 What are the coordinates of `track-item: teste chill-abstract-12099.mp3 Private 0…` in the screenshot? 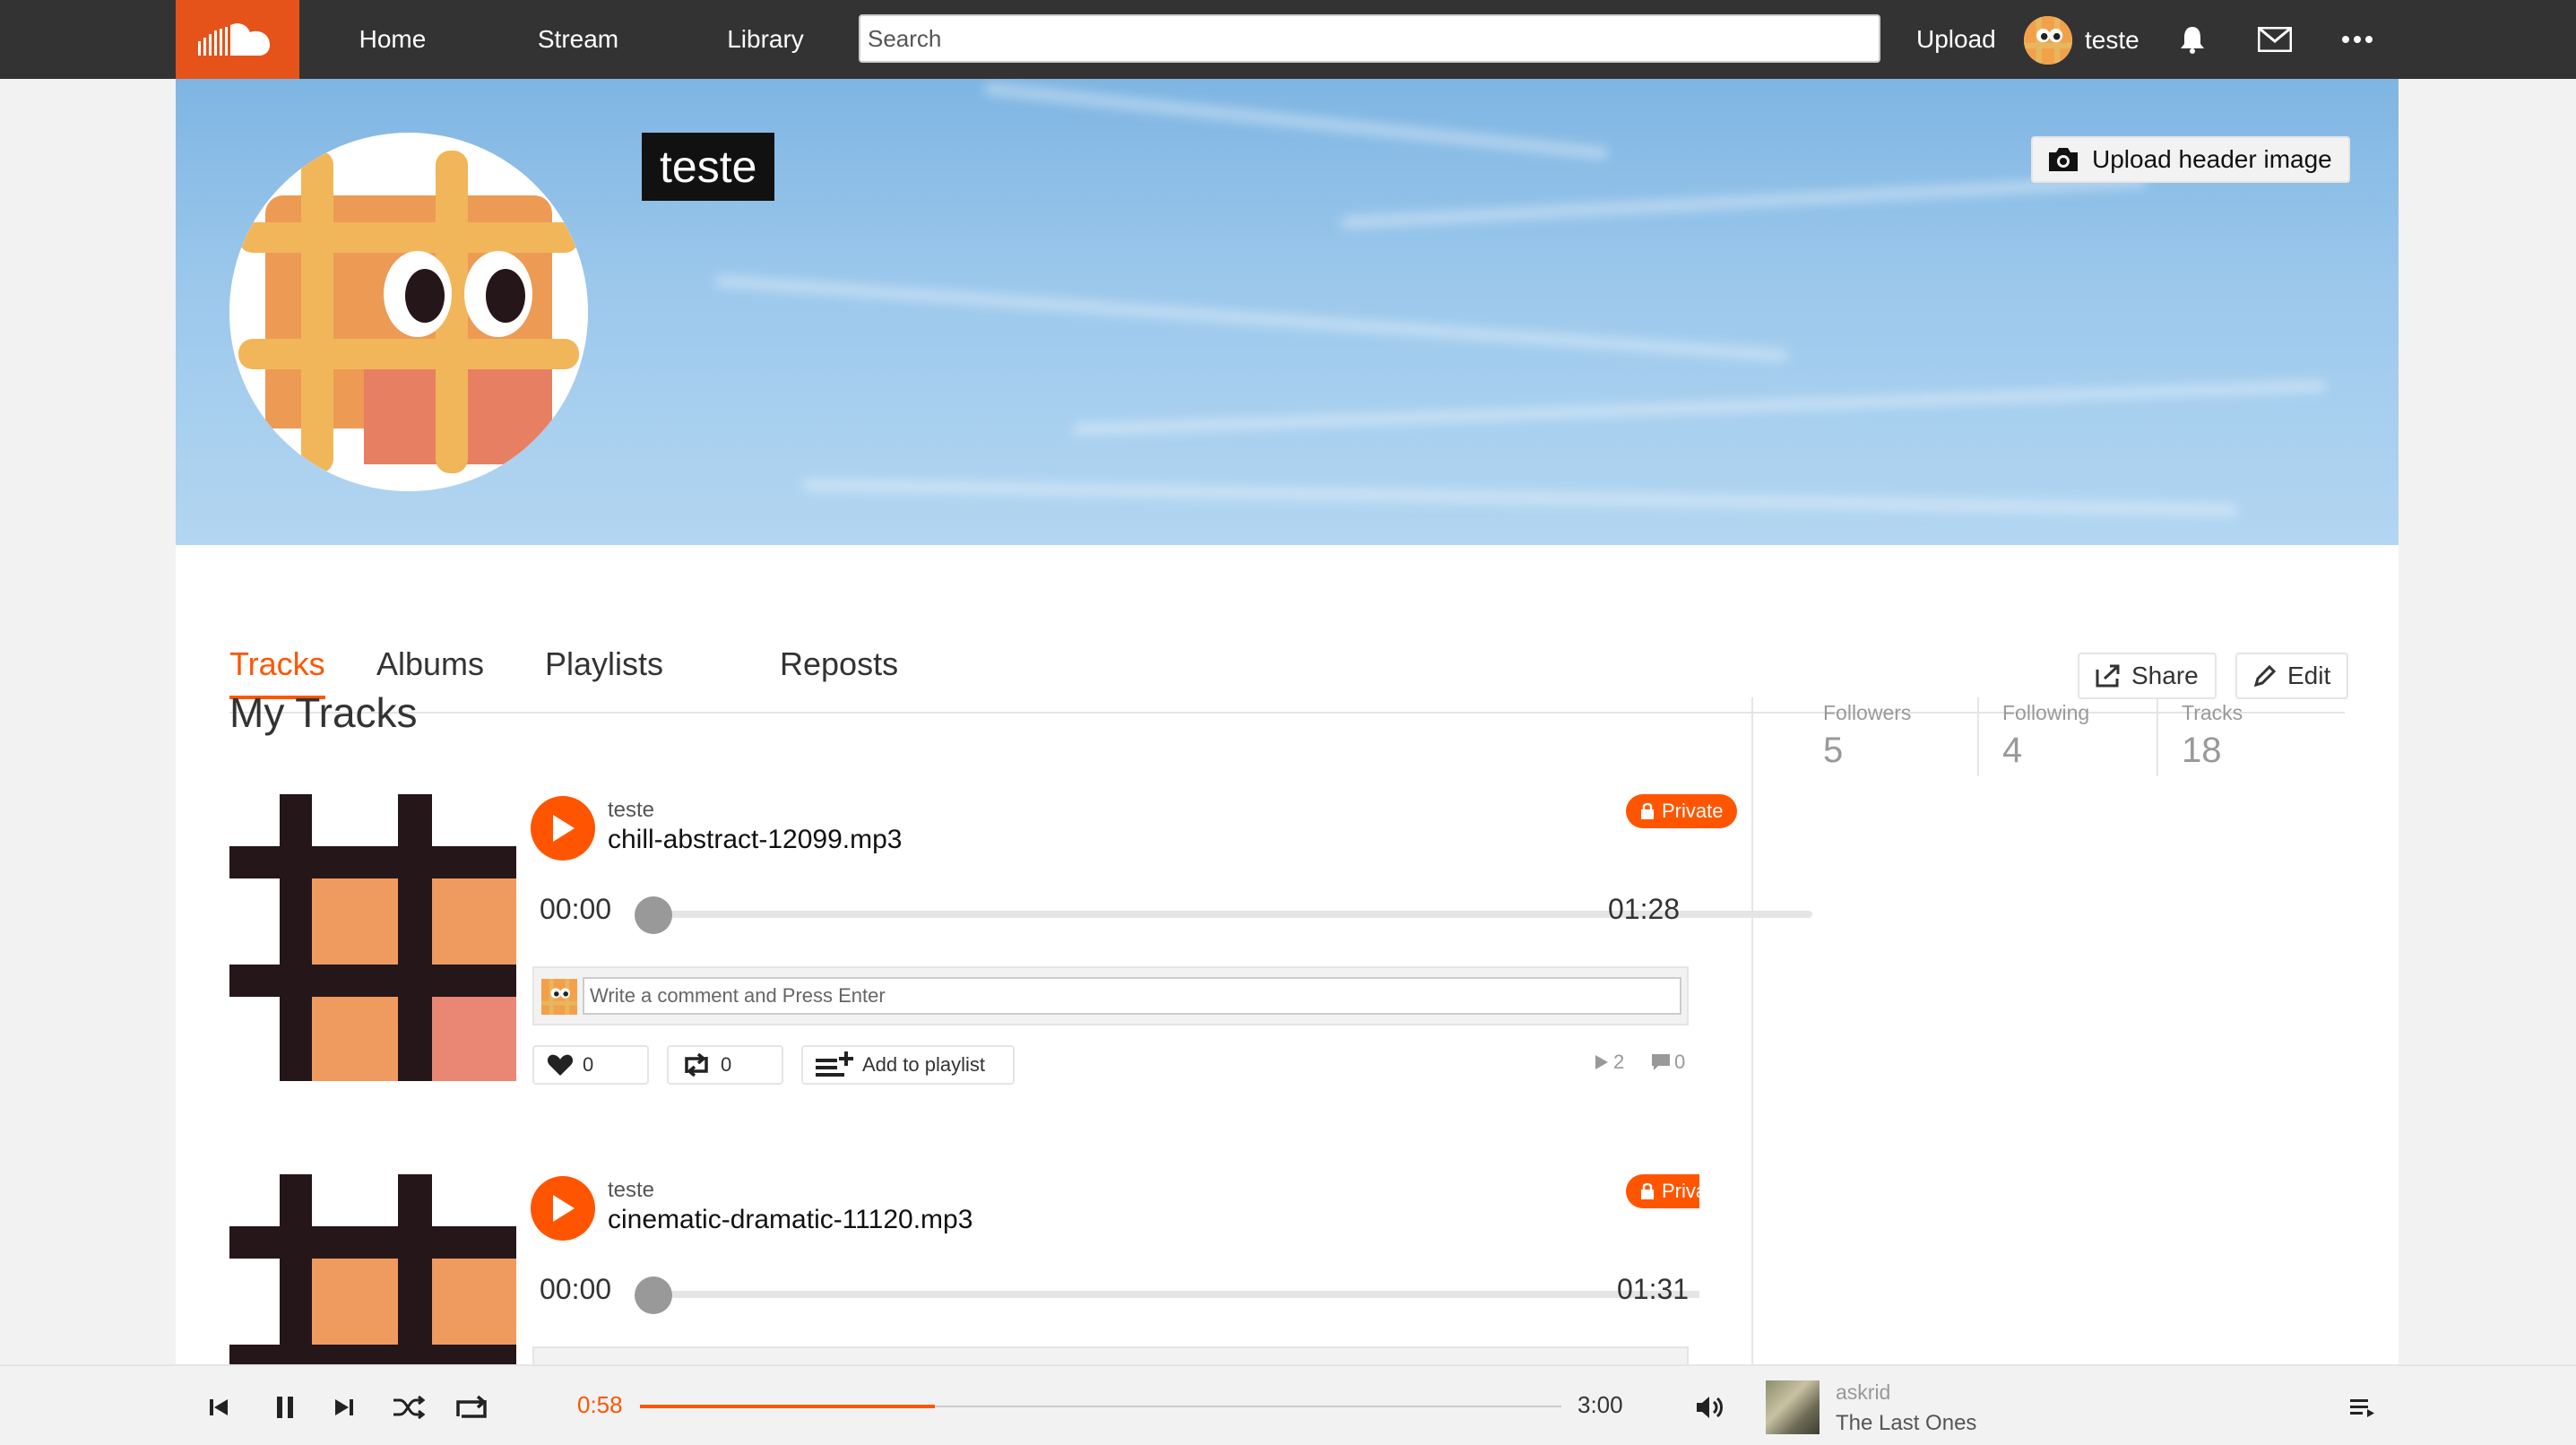 It's located at (1020, 947).